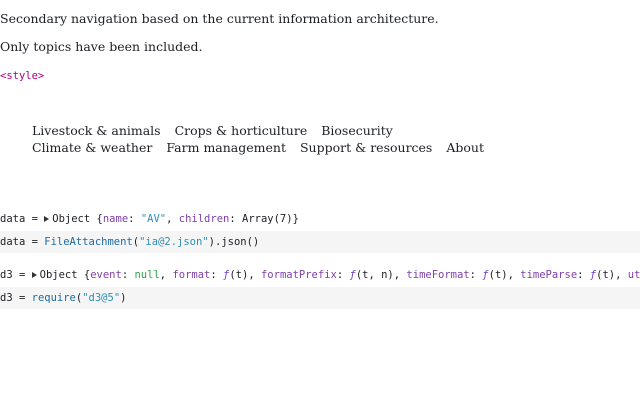 The image size is (640, 400). Describe the element at coordinates (22, 76) in the screenshot. I see `style-tag: <style>` at that location.